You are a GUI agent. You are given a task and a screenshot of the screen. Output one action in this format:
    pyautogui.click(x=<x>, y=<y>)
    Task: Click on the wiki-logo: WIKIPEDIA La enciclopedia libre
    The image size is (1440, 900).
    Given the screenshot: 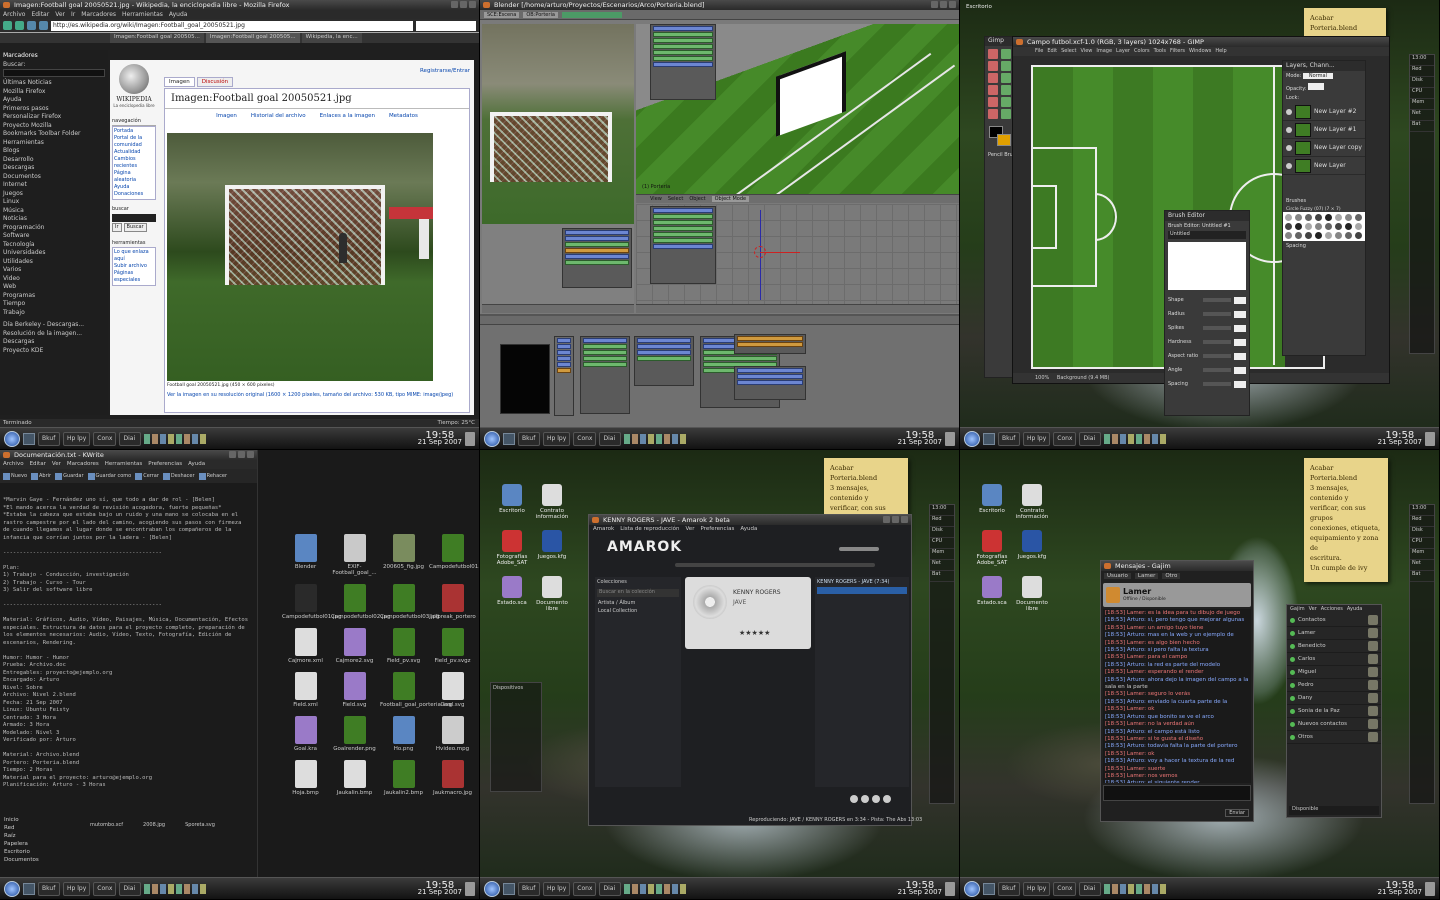 What is the action you would take?
    pyautogui.click(x=134, y=87)
    